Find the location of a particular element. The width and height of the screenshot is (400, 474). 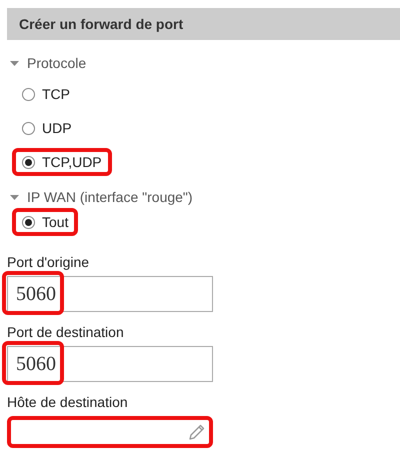

radio-label: Tout is located at coordinates (55, 222).